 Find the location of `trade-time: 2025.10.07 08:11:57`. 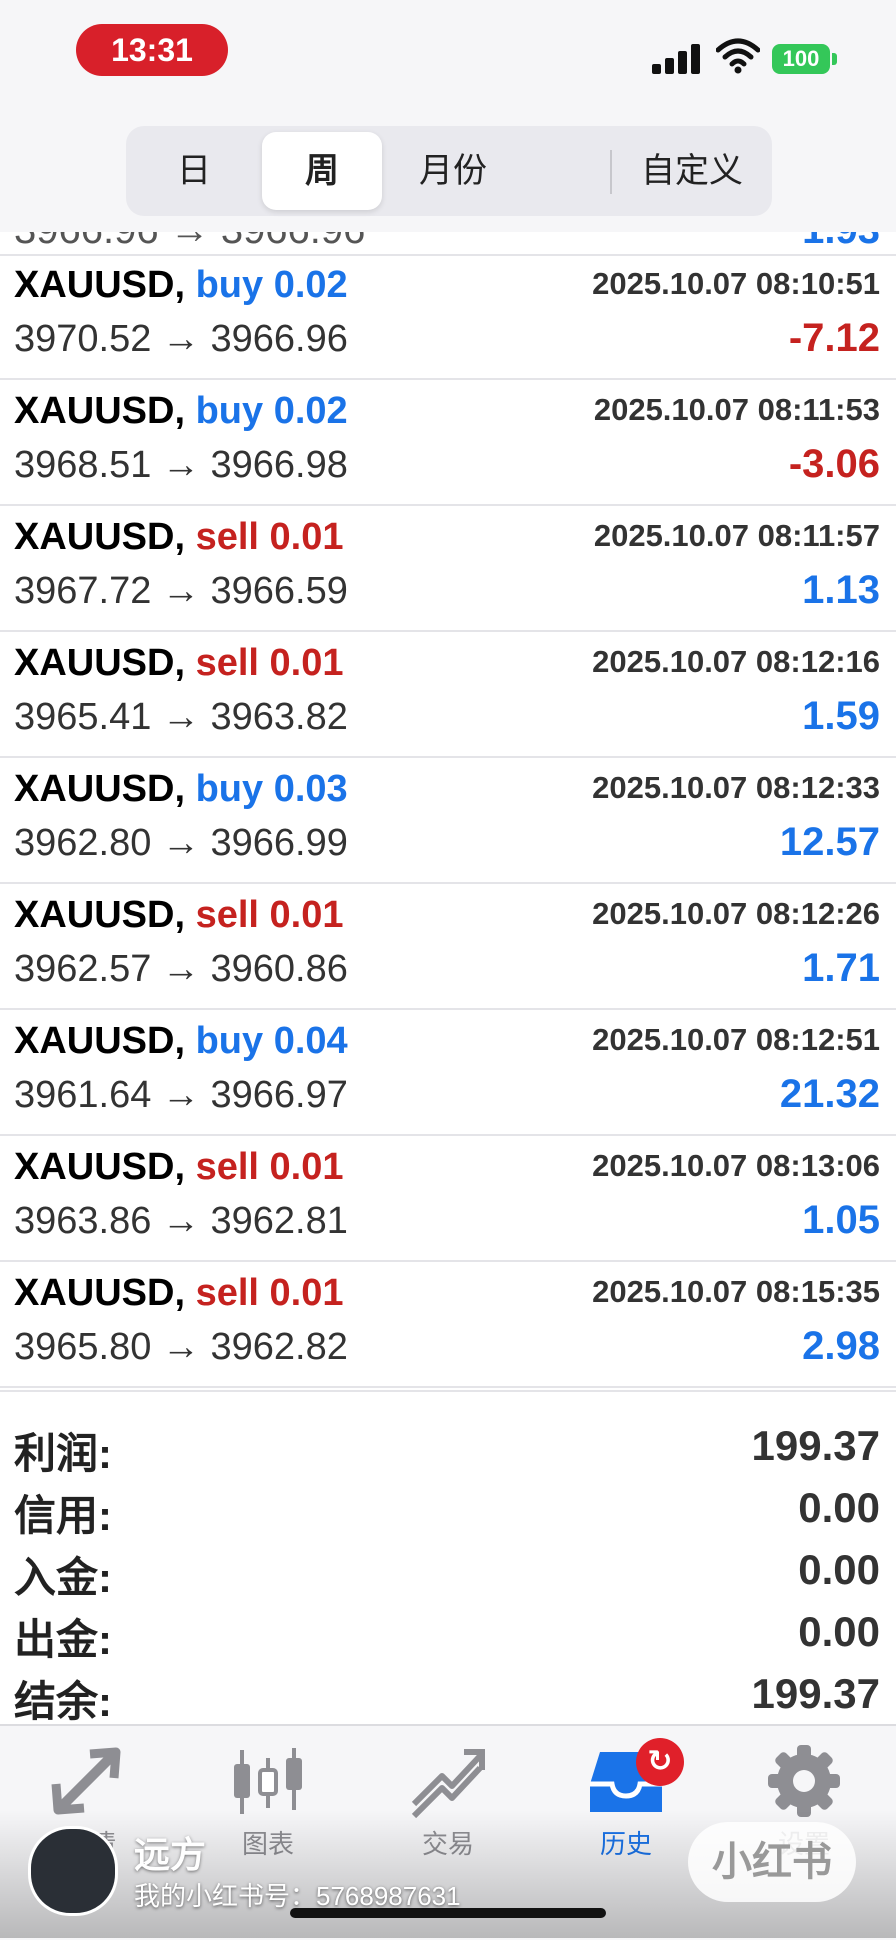

trade-time: 2025.10.07 08:11:57 is located at coordinates (736, 535).